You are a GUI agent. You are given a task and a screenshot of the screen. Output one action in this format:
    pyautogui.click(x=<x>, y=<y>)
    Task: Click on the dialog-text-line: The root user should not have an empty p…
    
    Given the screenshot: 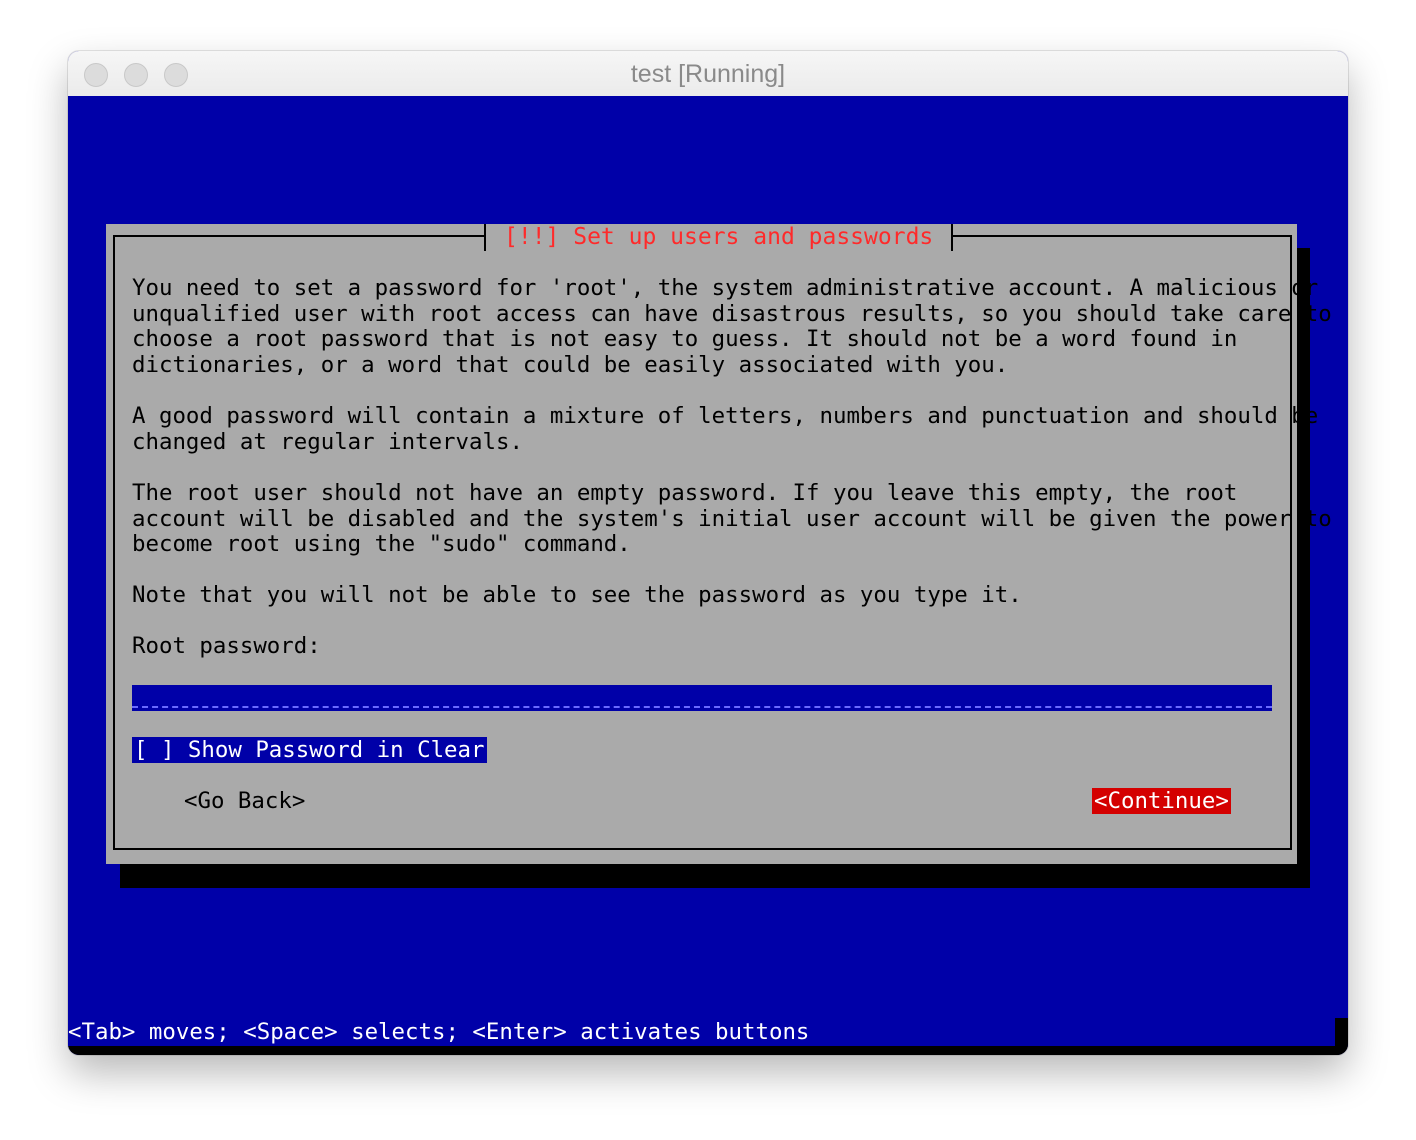 What is the action you would take?
    pyautogui.click(x=685, y=493)
    